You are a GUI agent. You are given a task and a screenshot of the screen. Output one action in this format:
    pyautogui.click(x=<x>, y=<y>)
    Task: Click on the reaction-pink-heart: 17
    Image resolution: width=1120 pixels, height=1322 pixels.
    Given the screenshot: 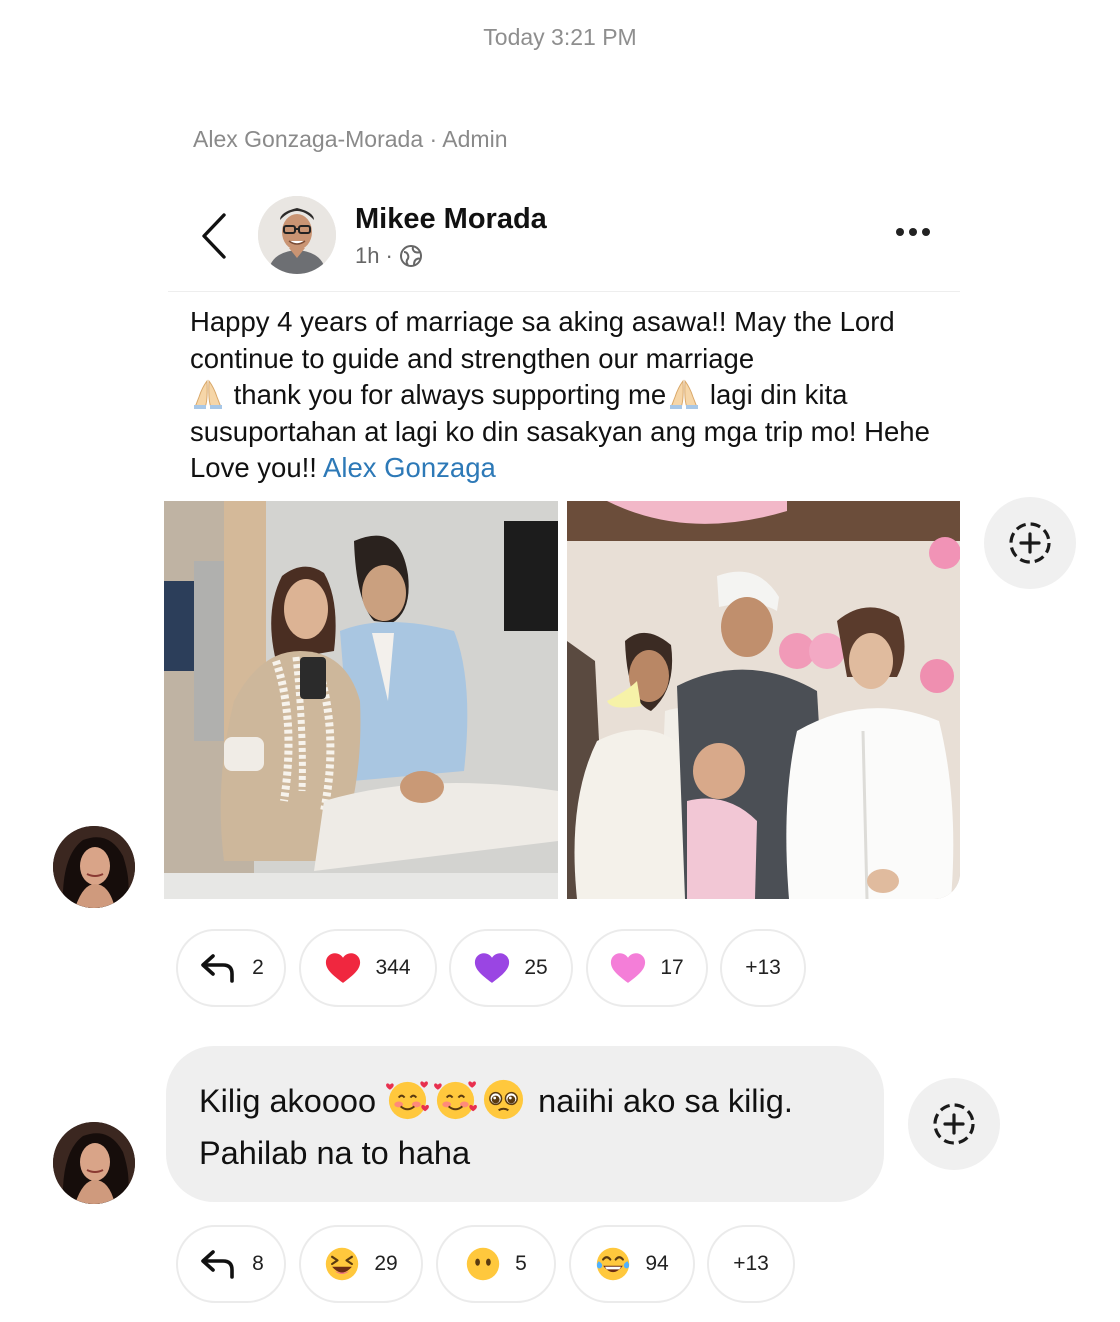 What is the action you would take?
    pyautogui.click(x=647, y=968)
    